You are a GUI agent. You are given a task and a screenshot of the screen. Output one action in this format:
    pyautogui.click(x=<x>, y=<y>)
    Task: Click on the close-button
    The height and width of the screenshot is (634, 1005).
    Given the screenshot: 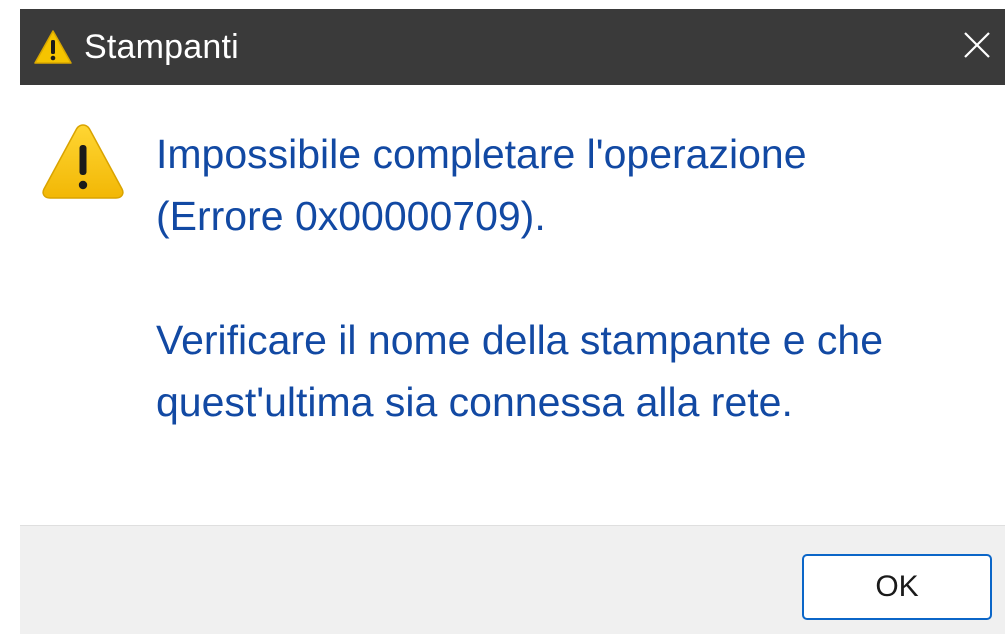 What is the action you would take?
    pyautogui.click(x=975, y=47)
    